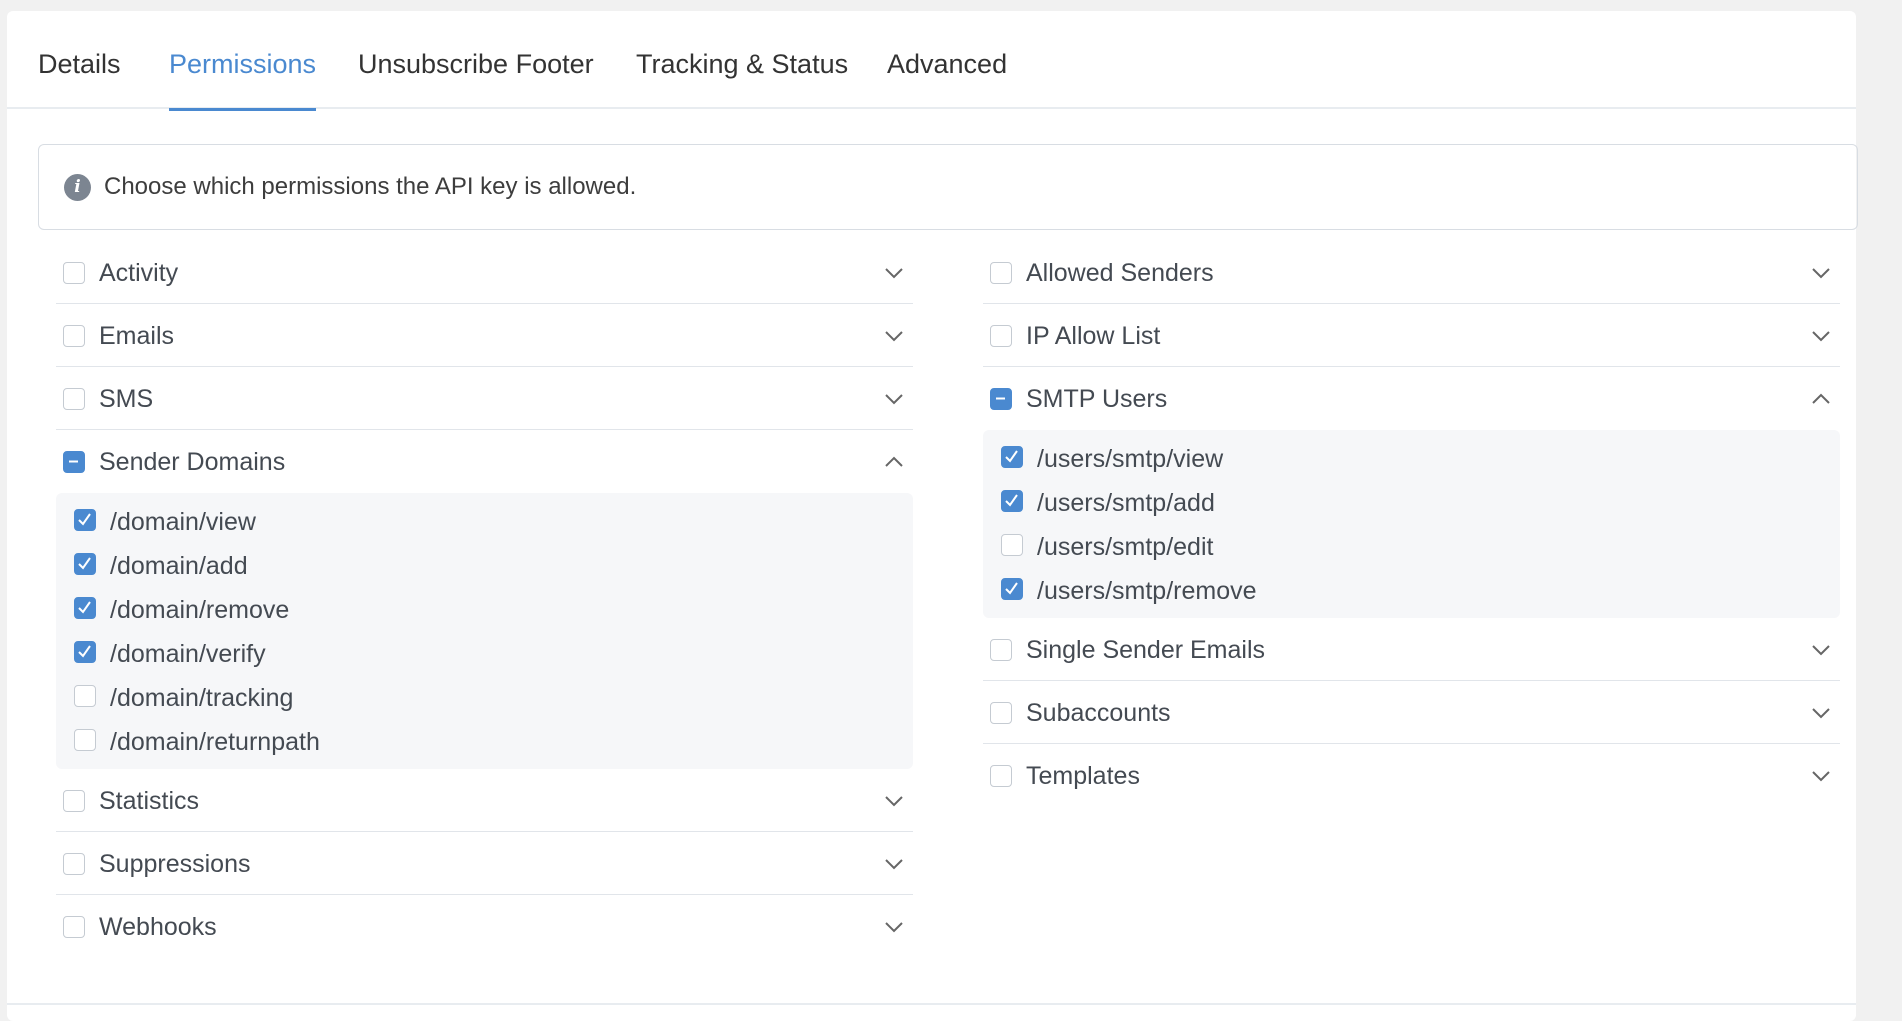 The width and height of the screenshot is (1902, 1021). What do you see at coordinates (484, 461) in the screenshot?
I see `permission-group-sender-domains: Sender Domains` at bounding box center [484, 461].